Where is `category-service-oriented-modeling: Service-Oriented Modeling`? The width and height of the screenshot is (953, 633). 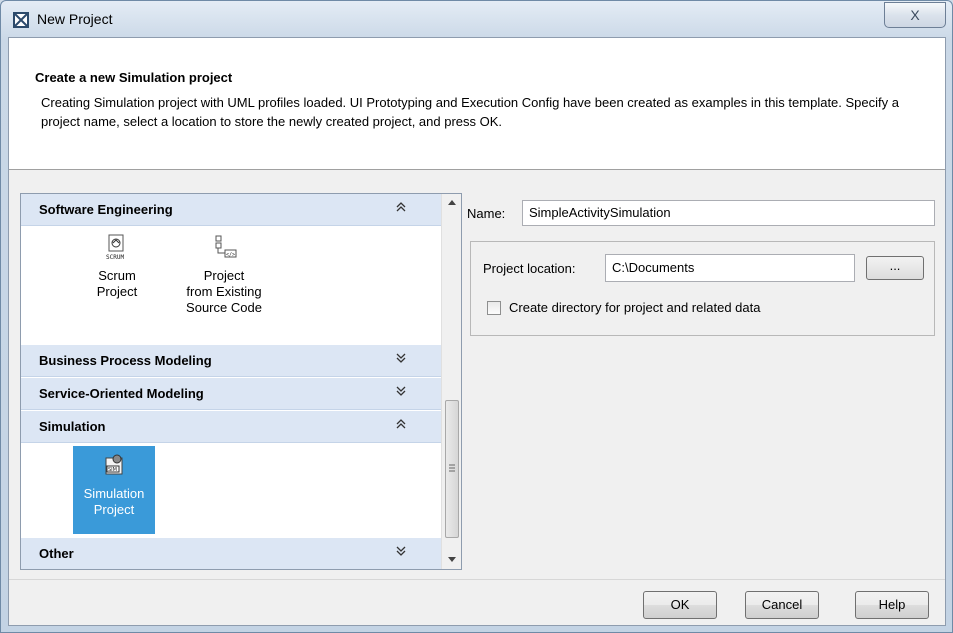
category-service-oriented-modeling: Service-Oriented Modeling is located at coordinates (231, 394).